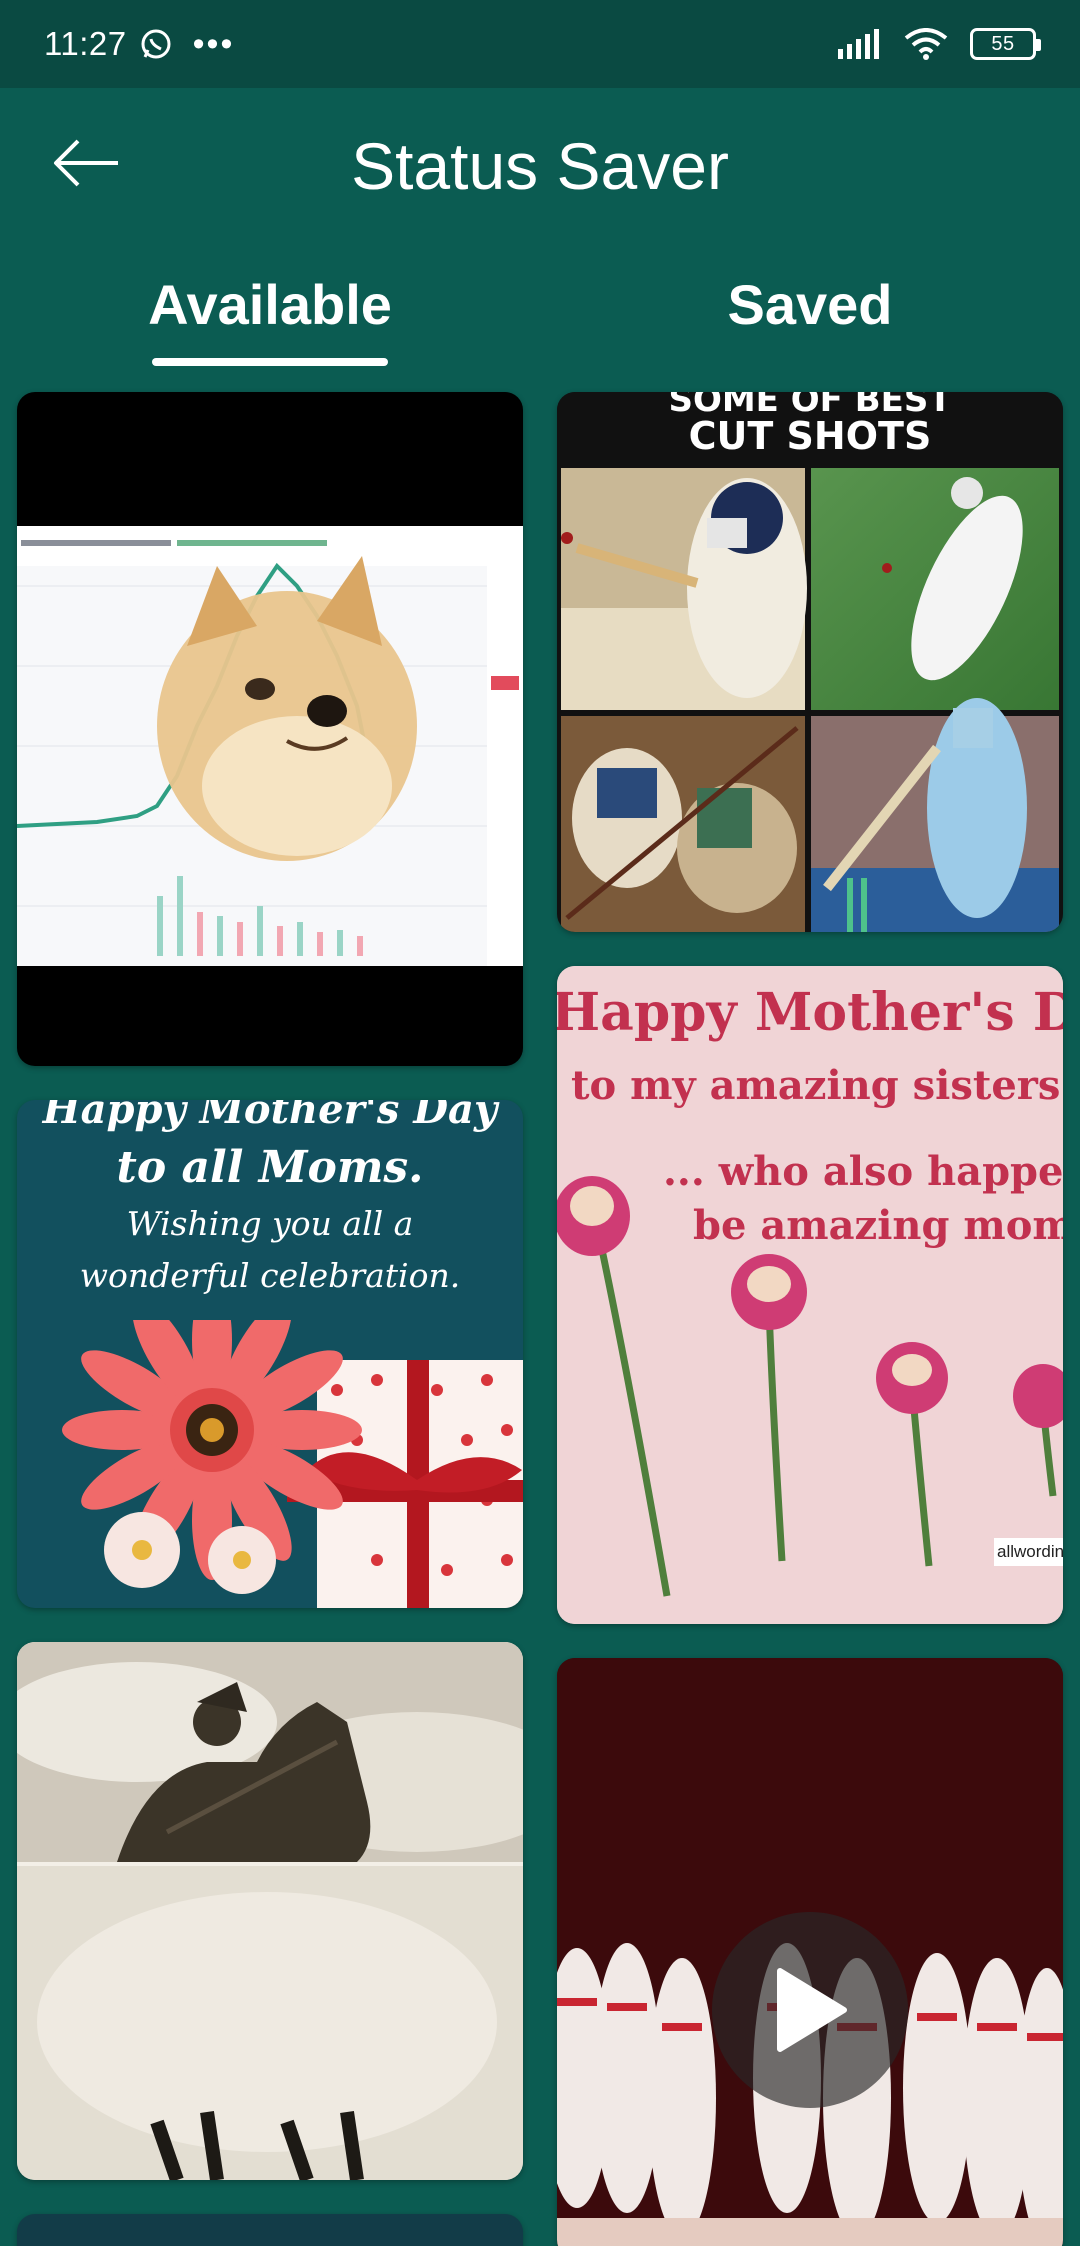  What do you see at coordinates (213, 43) in the screenshot?
I see `more-notifications-icon: •••` at bounding box center [213, 43].